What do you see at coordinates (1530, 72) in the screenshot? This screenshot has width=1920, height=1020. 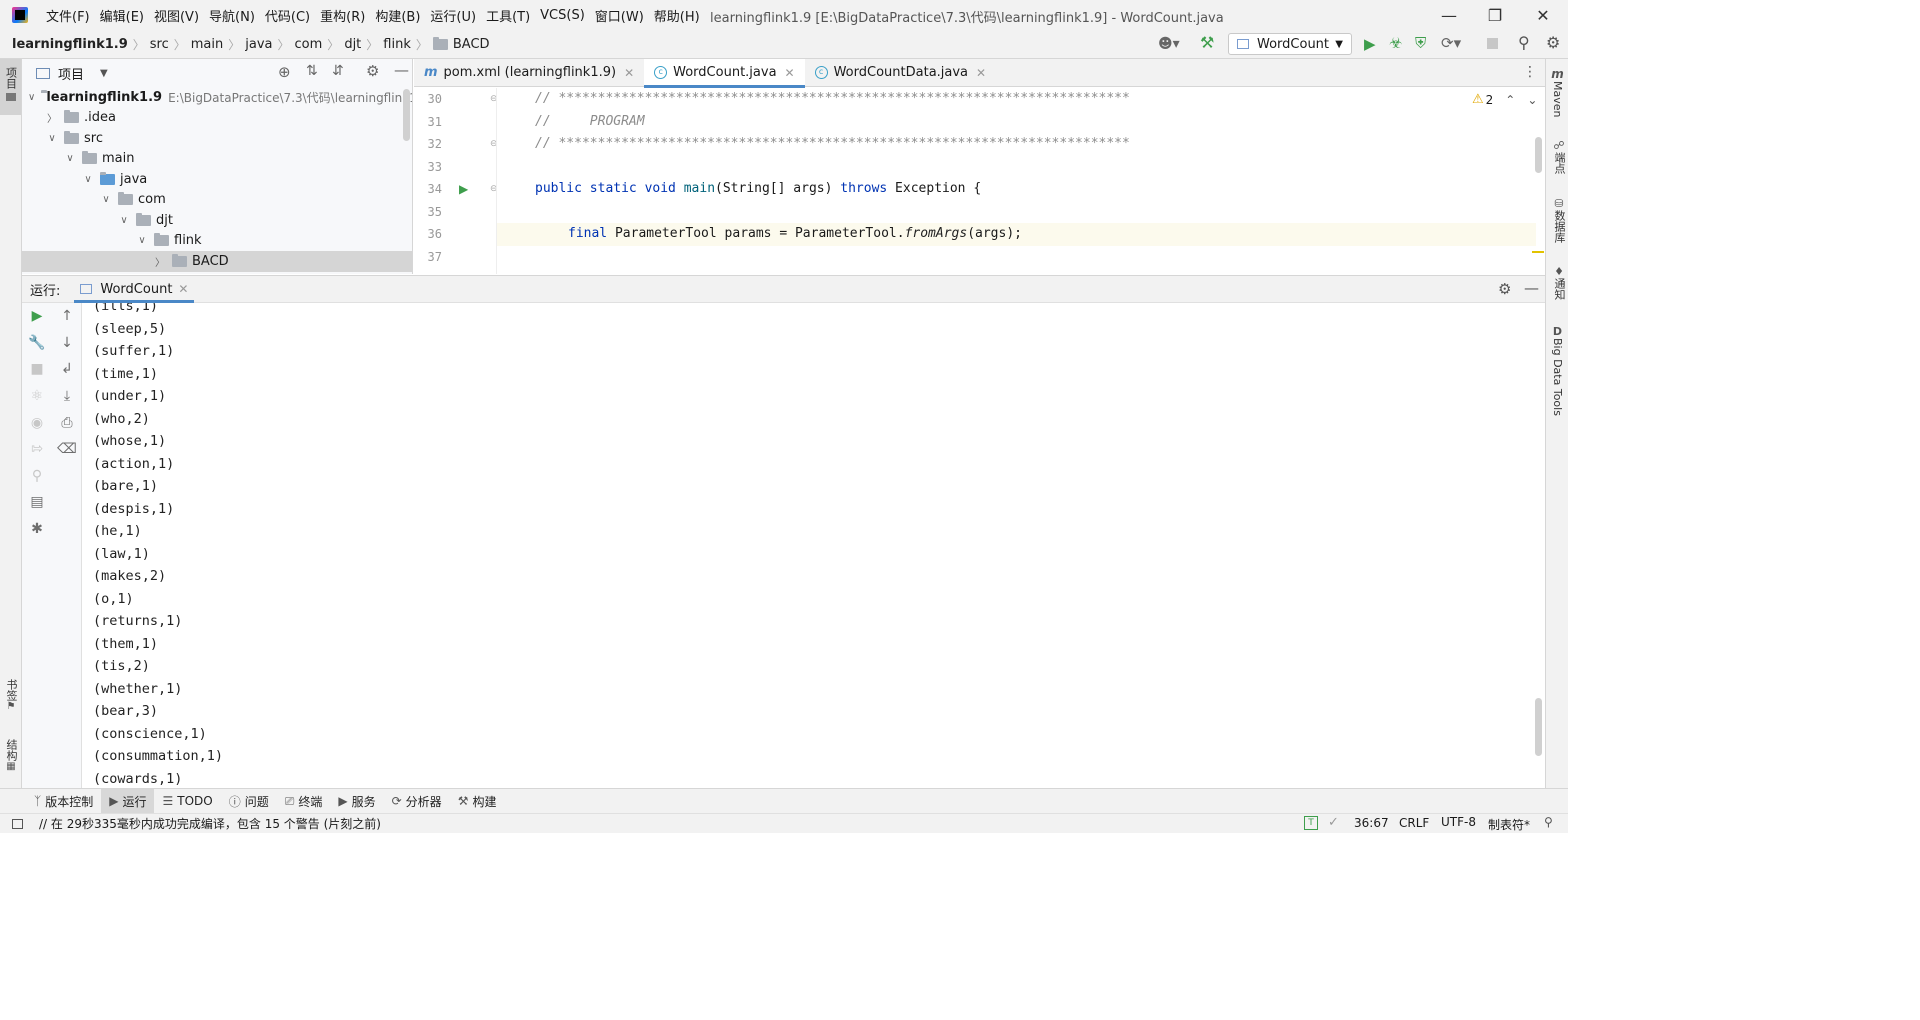 I see `more-tabs-icon: ⋮` at bounding box center [1530, 72].